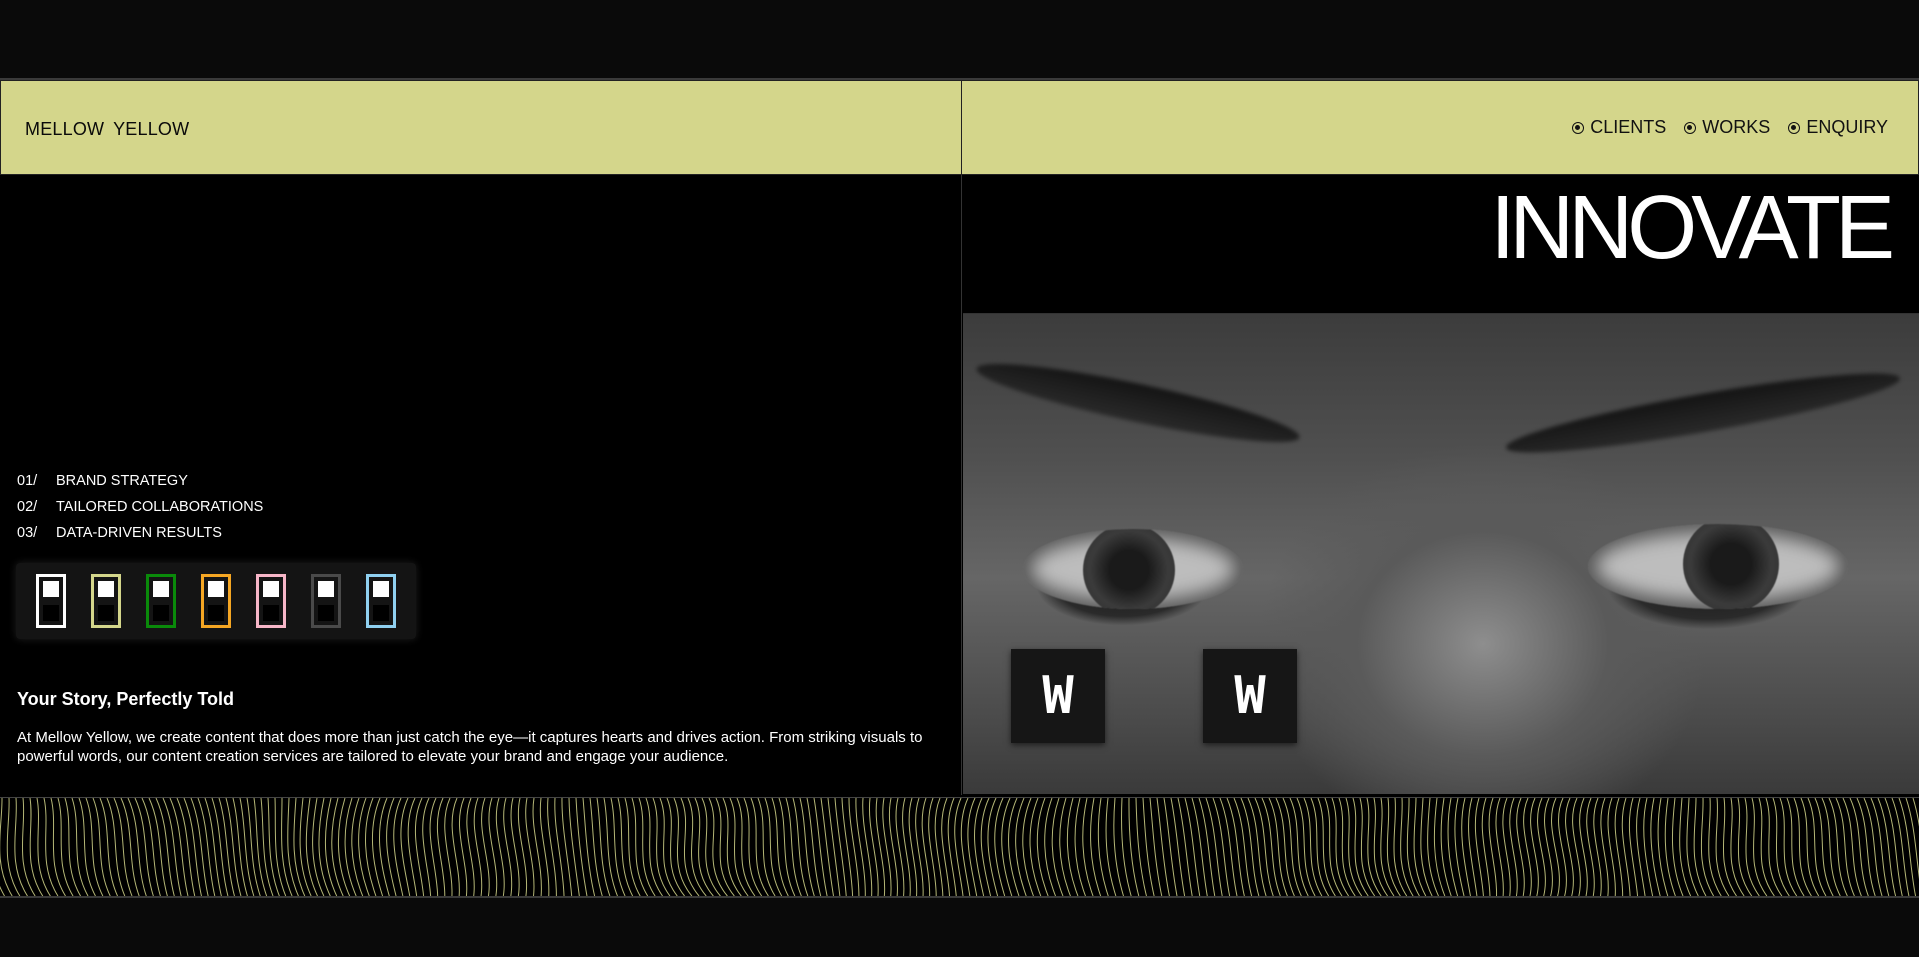 The height and width of the screenshot is (957, 1919). What do you see at coordinates (126, 699) in the screenshot?
I see `story-title: Your Story, Perfectly Told` at bounding box center [126, 699].